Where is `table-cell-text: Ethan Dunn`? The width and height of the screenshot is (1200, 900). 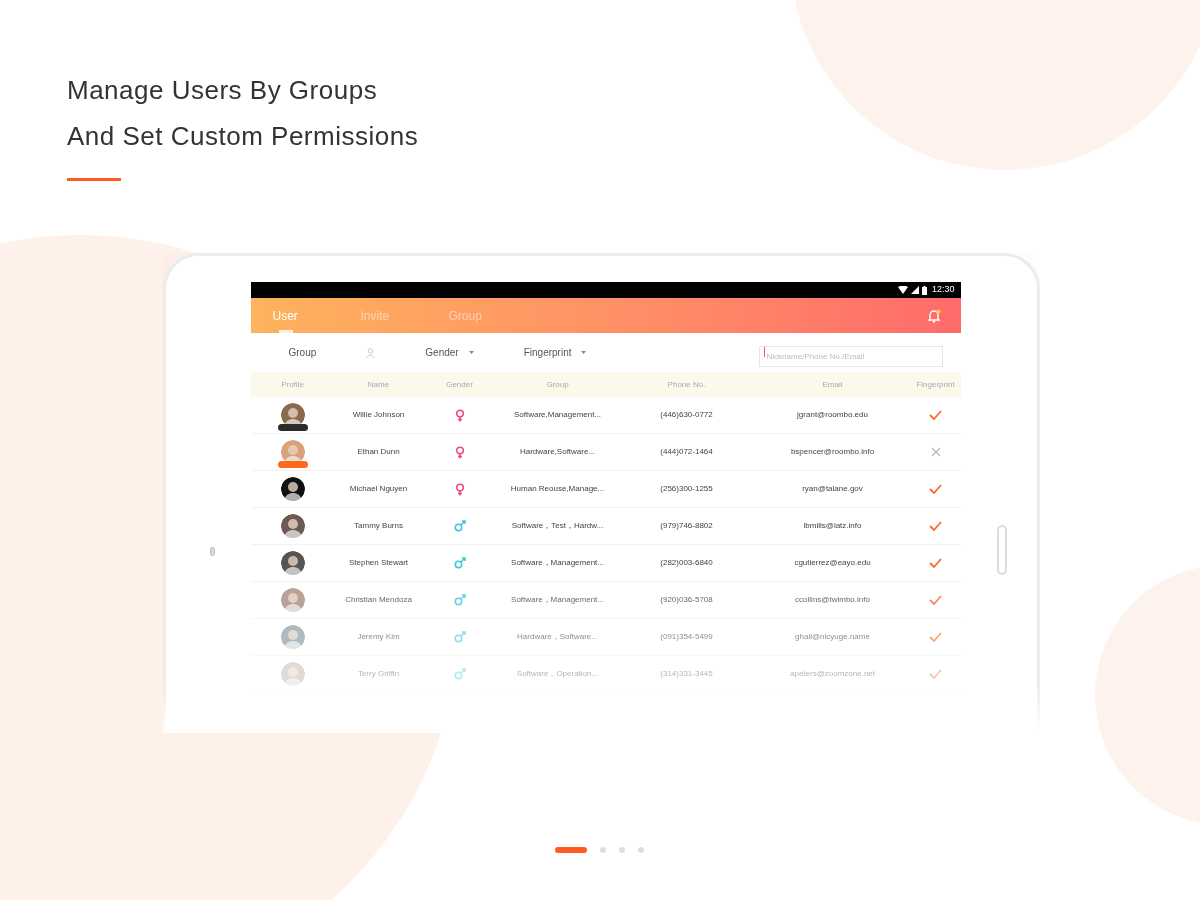
table-cell-text: Ethan Dunn is located at coordinates (378, 452).